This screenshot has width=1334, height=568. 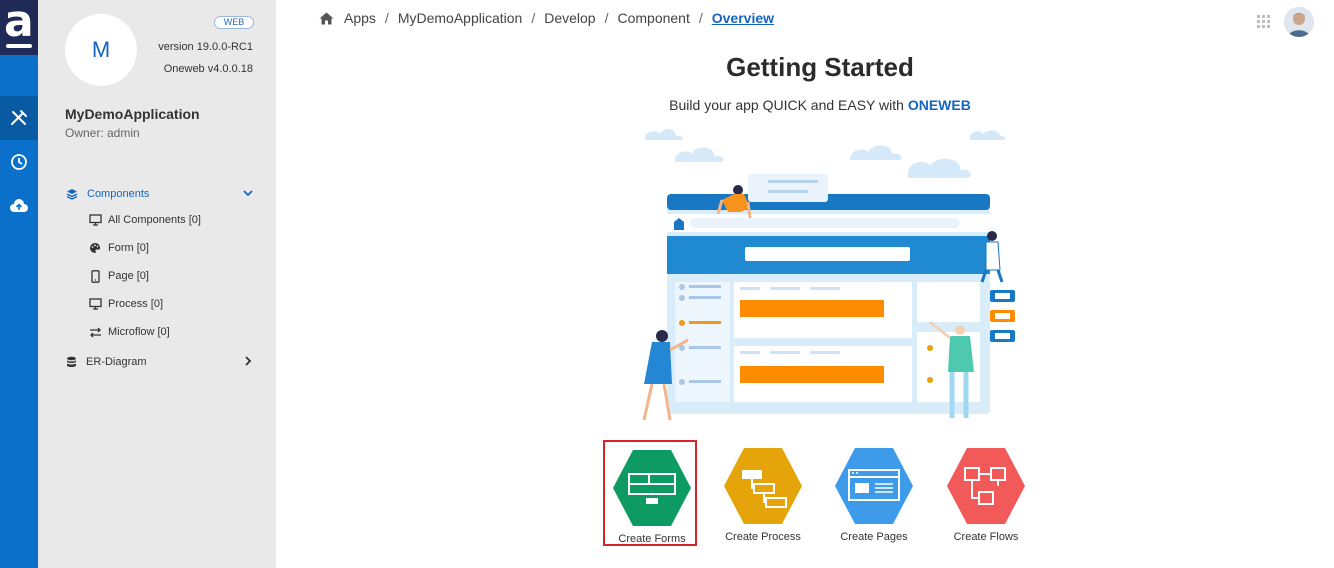 What do you see at coordinates (95, 276) in the screenshot?
I see `mobile-icon` at bounding box center [95, 276].